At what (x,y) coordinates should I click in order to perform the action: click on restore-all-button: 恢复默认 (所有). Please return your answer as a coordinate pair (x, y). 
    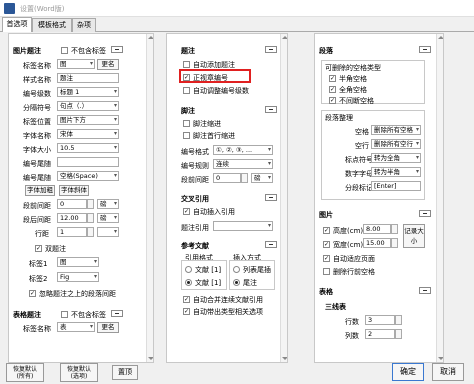
    Looking at the image, I should click on (25, 372).